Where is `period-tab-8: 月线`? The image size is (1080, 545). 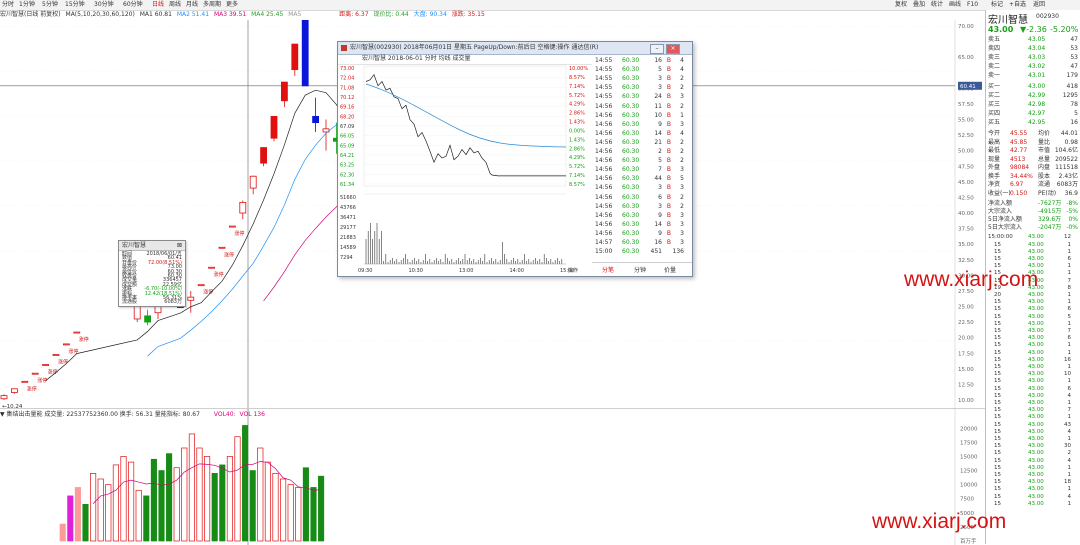
period-tab-8: 月线 is located at coordinates (192, 5).